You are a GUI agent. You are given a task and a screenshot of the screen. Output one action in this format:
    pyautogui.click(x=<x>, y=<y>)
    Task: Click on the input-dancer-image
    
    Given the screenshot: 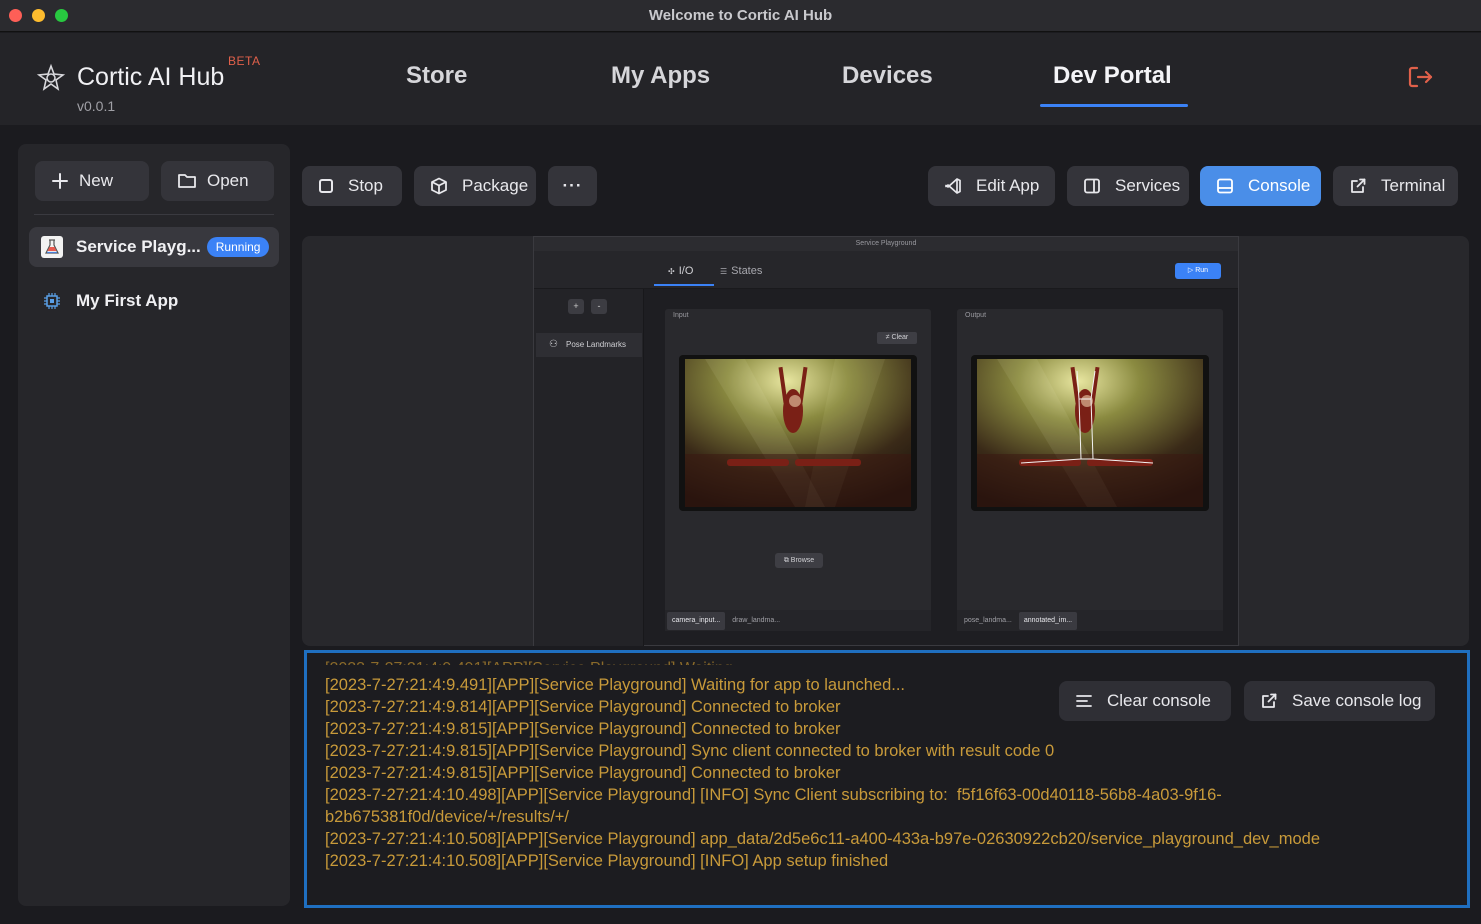 What is the action you would take?
    pyautogui.click(x=798, y=433)
    